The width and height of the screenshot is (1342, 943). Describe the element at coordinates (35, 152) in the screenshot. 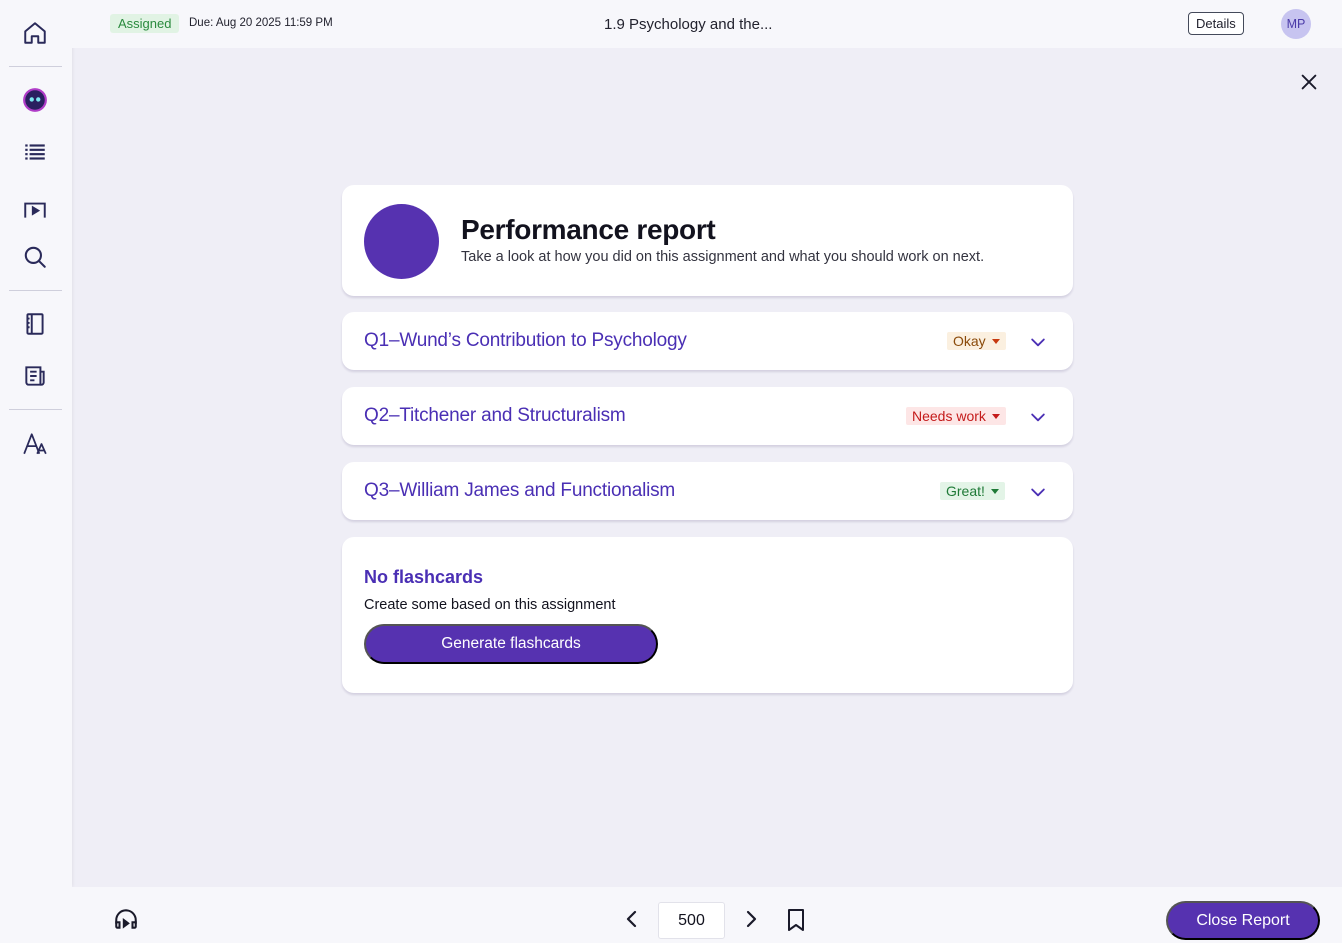

I see `list-icon` at that location.